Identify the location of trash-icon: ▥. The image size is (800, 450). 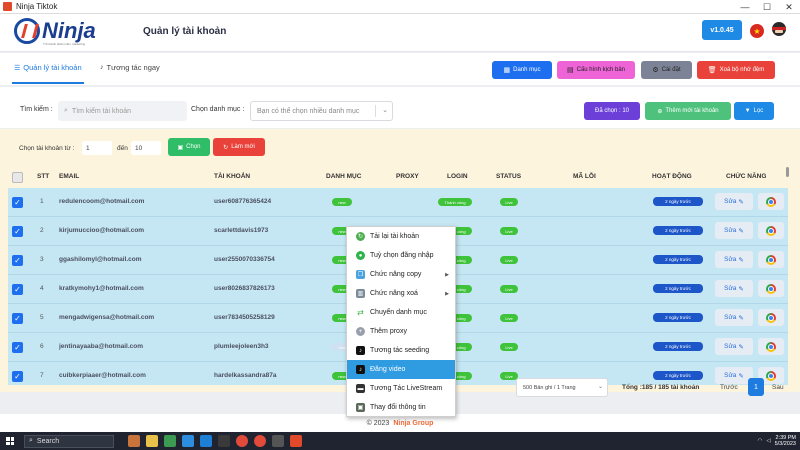
(360, 293).